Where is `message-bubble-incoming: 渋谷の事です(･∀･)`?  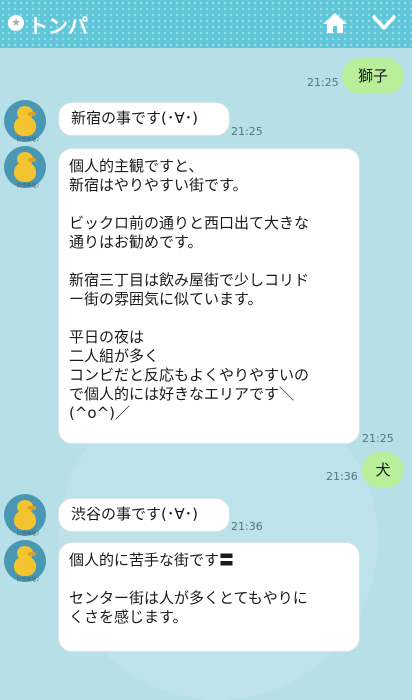
message-bubble-incoming: 渋谷の事です(･∀･) is located at coordinates (144, 515).